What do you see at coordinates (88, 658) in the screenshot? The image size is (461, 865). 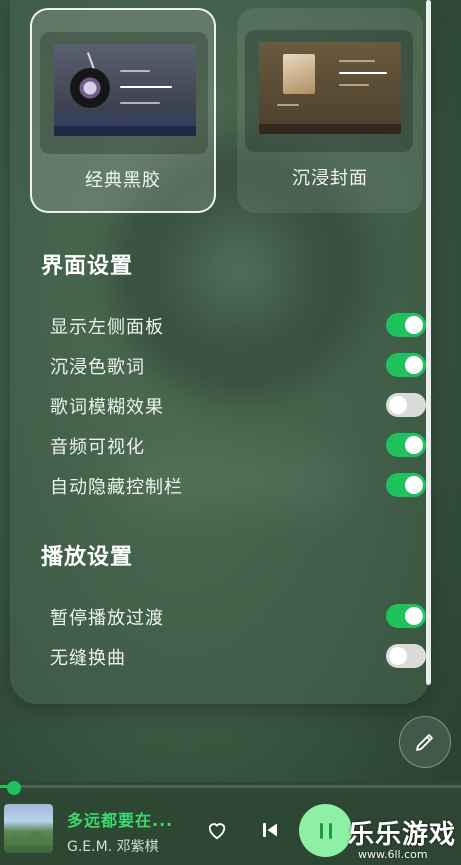 I see `setting-label: 无缝换曲` at bounding box center [88, 658].